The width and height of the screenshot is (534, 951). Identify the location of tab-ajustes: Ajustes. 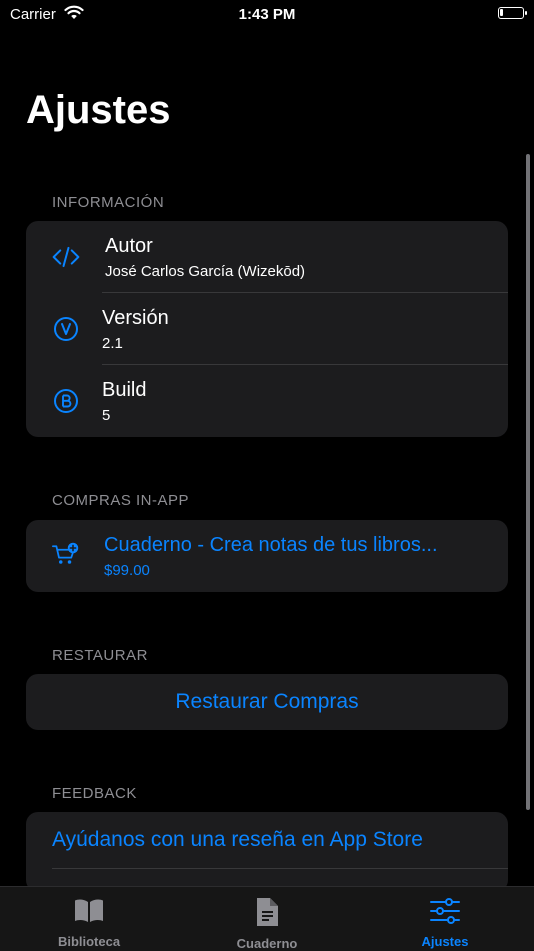
(445, 919).